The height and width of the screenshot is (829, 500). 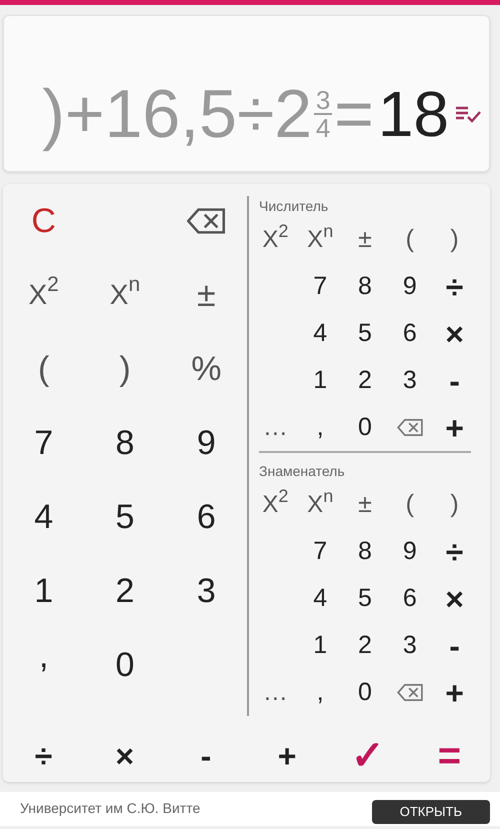 What do you see at coordinates (368, 756) in the screenshot?
I see `action-key: ✓` at bounding box center [368, 756].